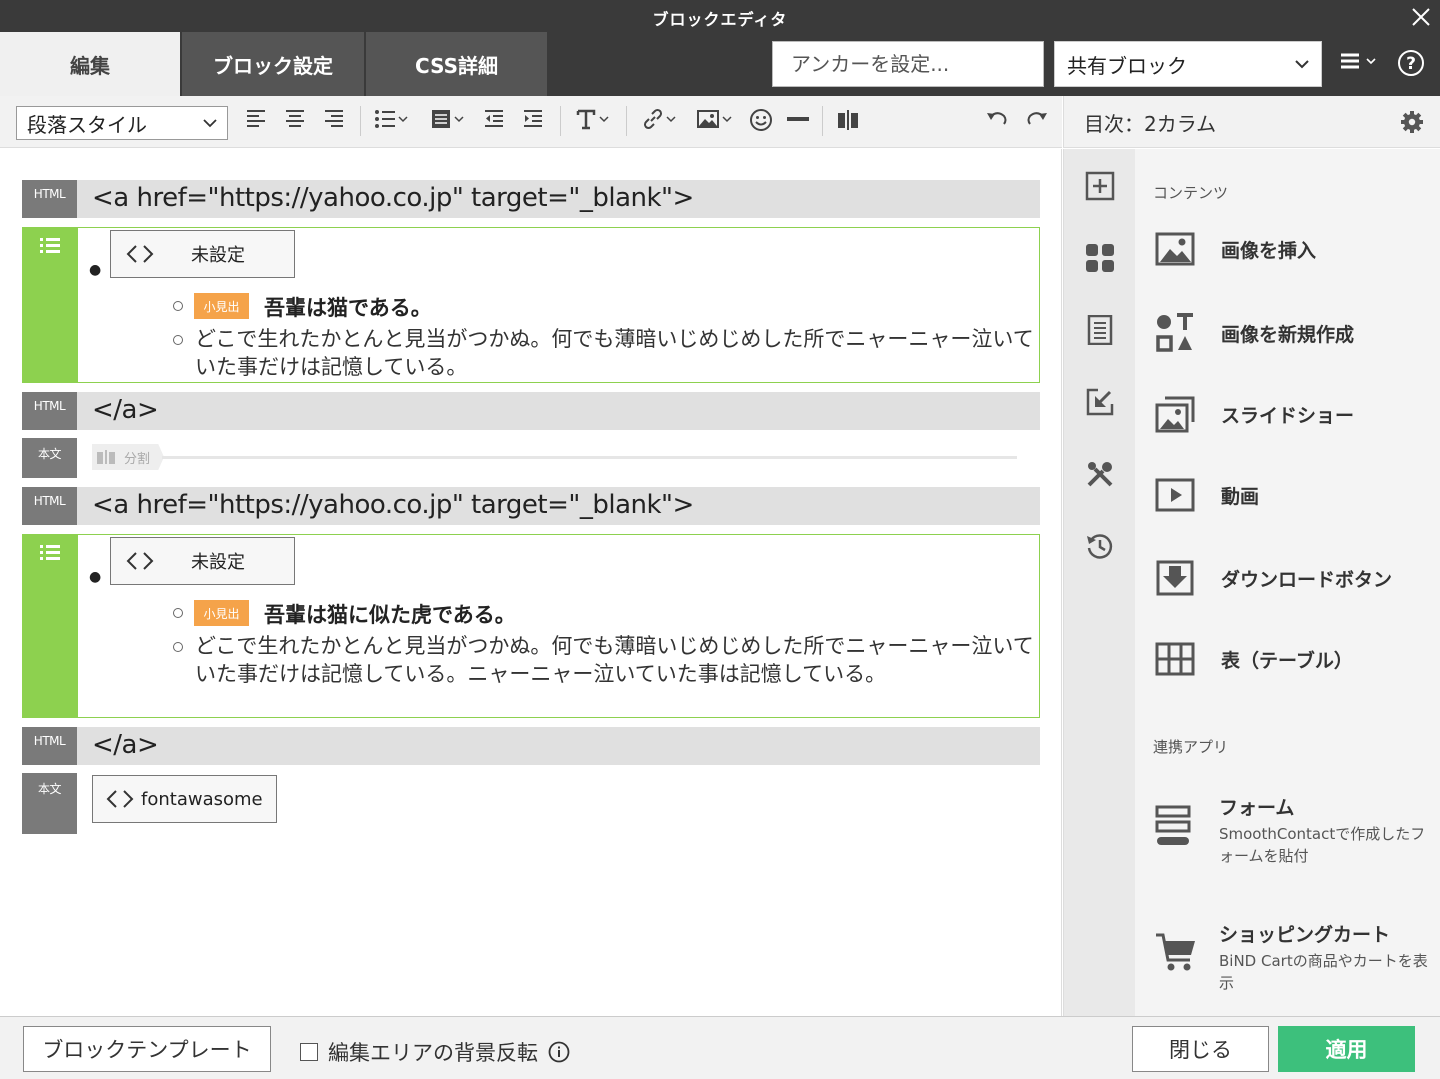  What do you see at coordinates (1100, 330) in the screenshot?
I see `page-icon` at bounding box center [1100, 330].